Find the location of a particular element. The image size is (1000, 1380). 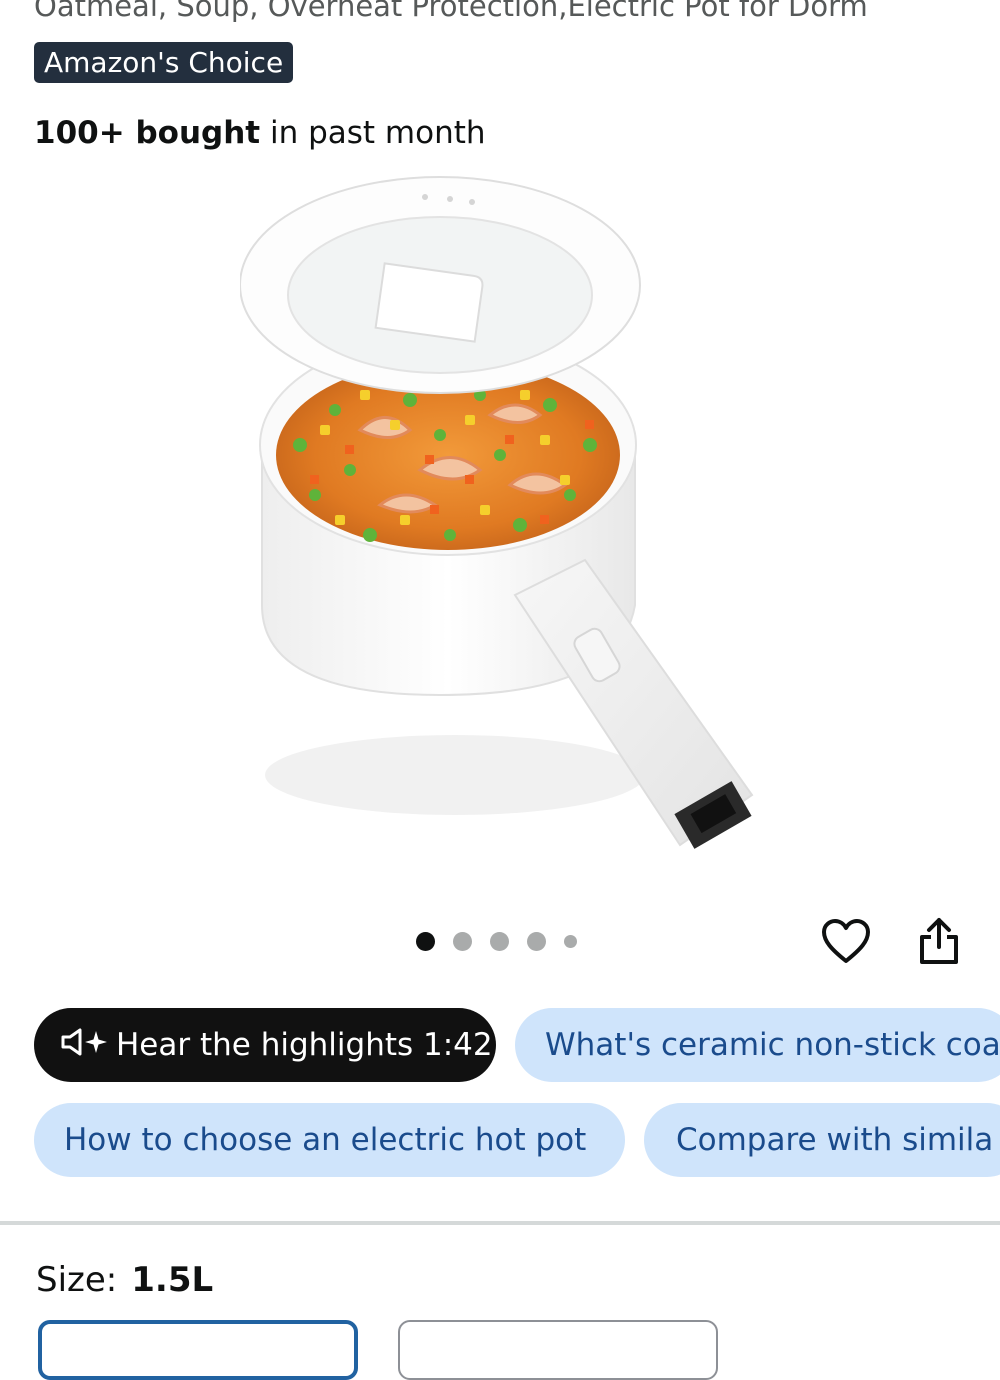

carousel-dots is located at coordinates (496, 941).